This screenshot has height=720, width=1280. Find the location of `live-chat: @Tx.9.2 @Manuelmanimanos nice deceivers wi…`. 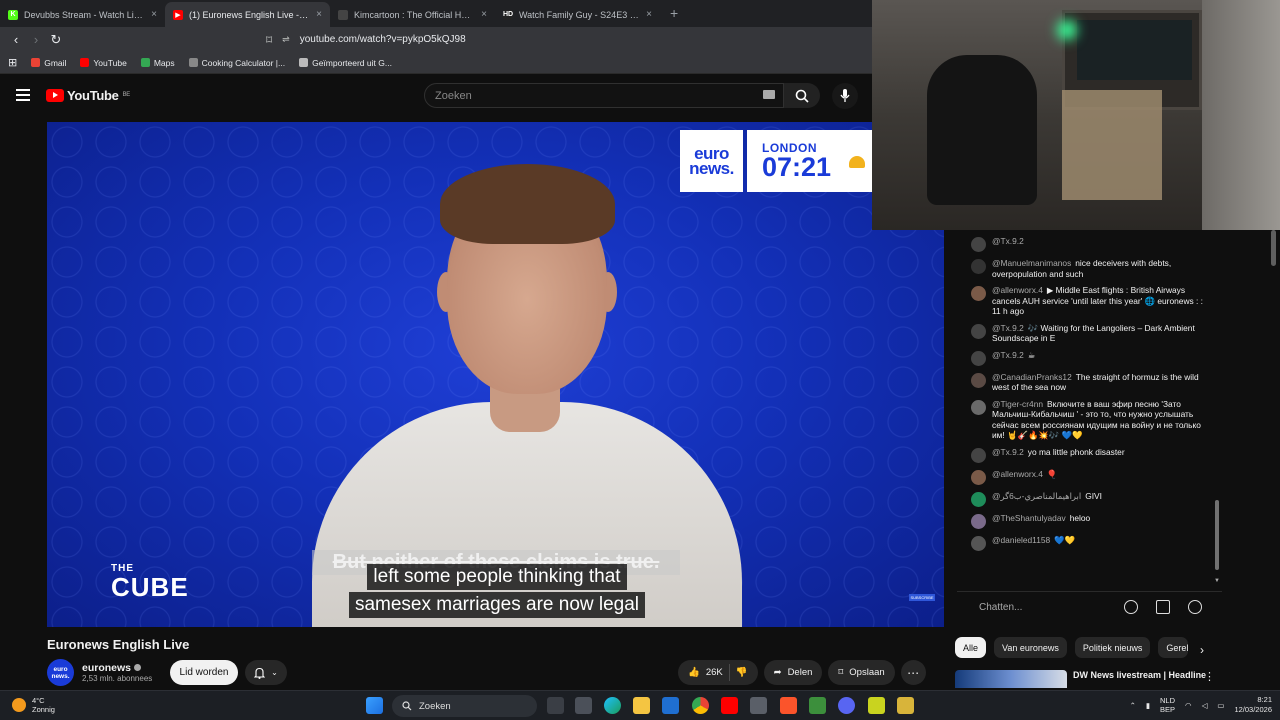

live-chat: @Tx.9.2 @Manuelmanimanos nice deceivers wi… is located at coordinates (1089, 410).